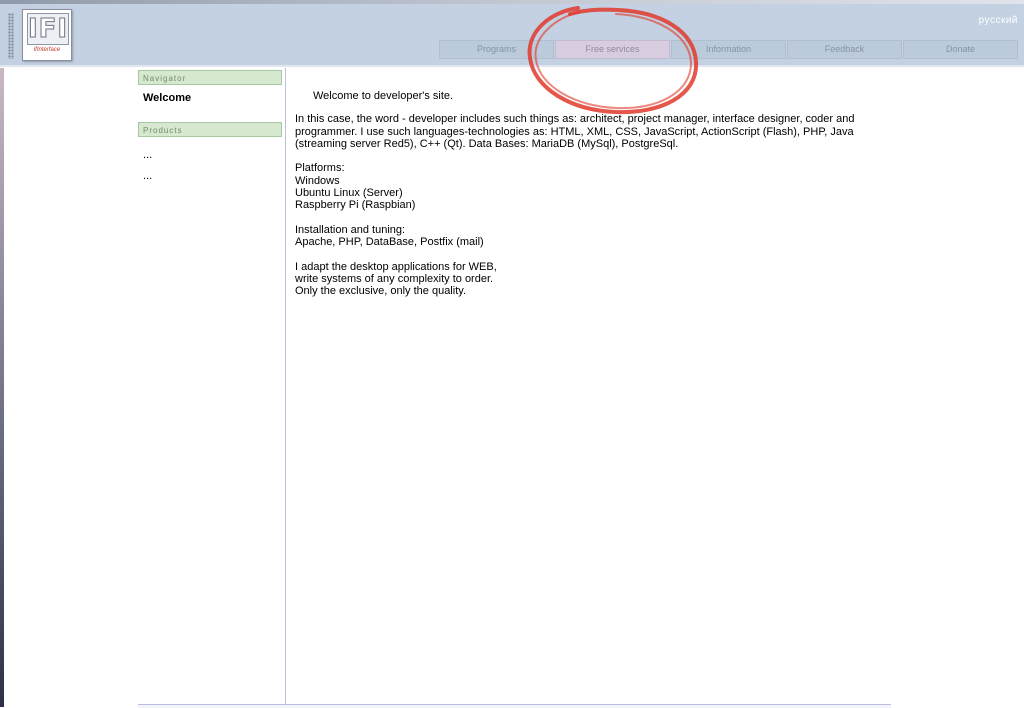 Image resolution: width=1024 pixels, height=708 pixels. What do you see at coordinates (285, 387) in the screenshot?
I see `sidebar-divider` at bounding box center [285, 387].